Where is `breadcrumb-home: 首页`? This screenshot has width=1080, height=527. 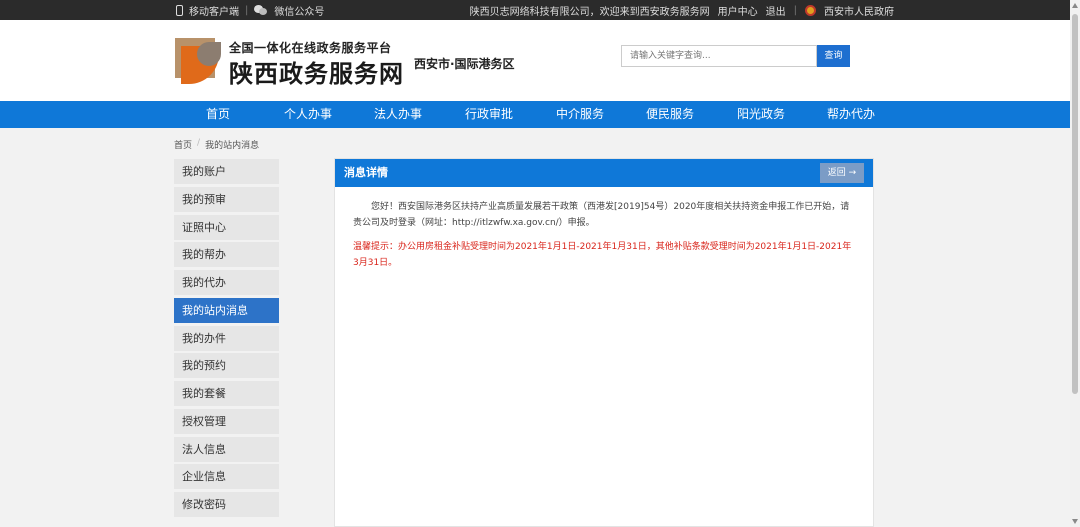
breadcrumb-home: 首页 is located at coordinates (183, 144).